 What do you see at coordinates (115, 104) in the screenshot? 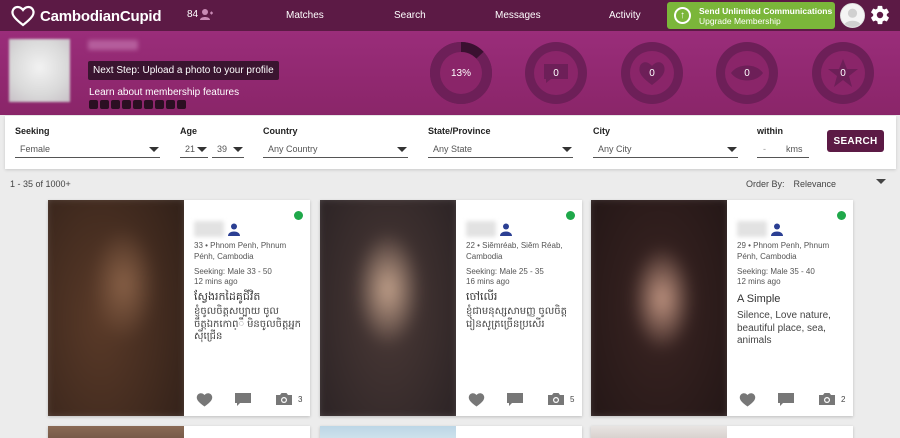
I see `hand-icon` at bounding box center [115, 104].